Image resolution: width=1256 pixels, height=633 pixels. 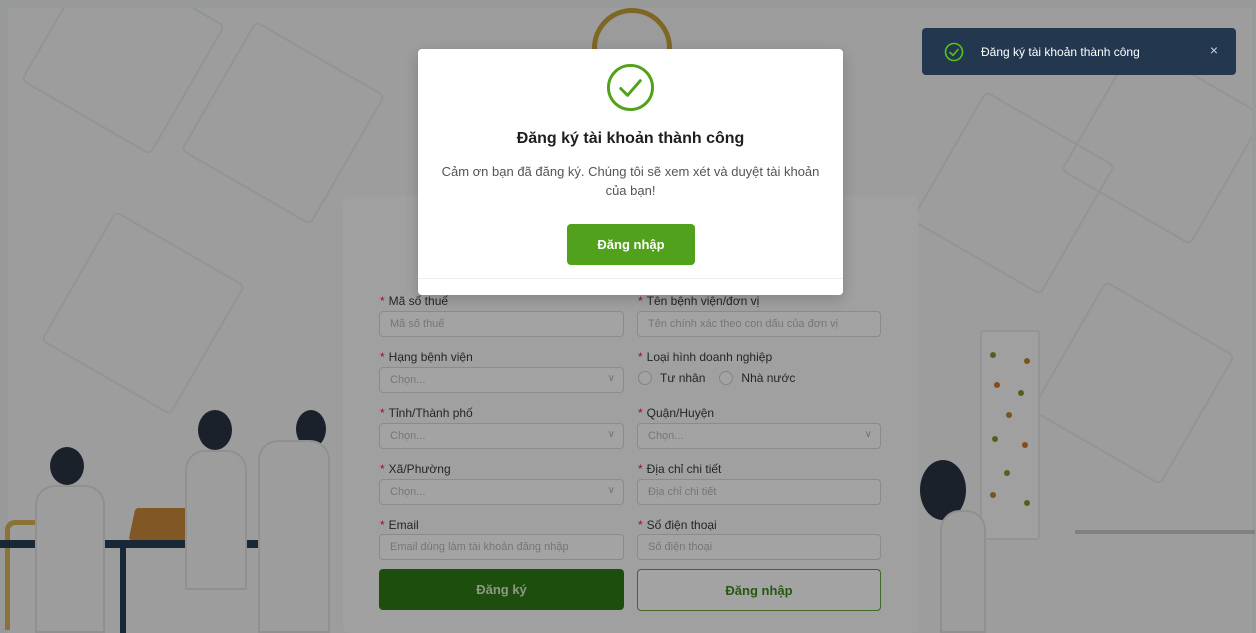 What do you see at coordinates (954, 52) in the screenshot?
I see `check-circle-icon` at bounding box center [954, 52].